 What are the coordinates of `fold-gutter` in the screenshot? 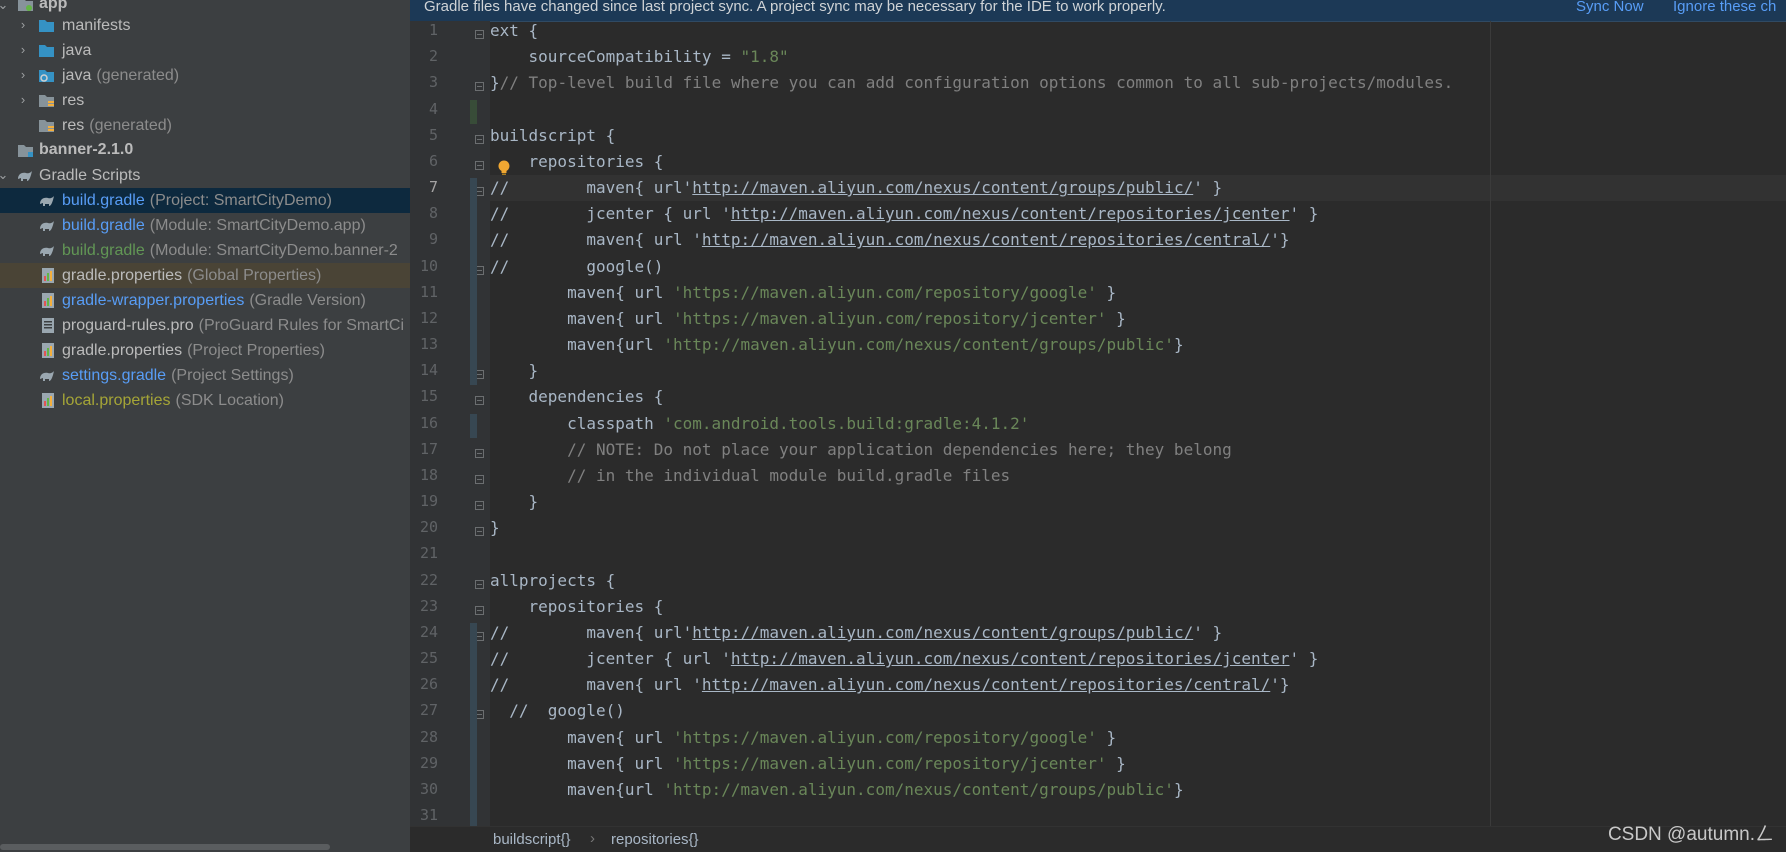 It's located at (479, 426).